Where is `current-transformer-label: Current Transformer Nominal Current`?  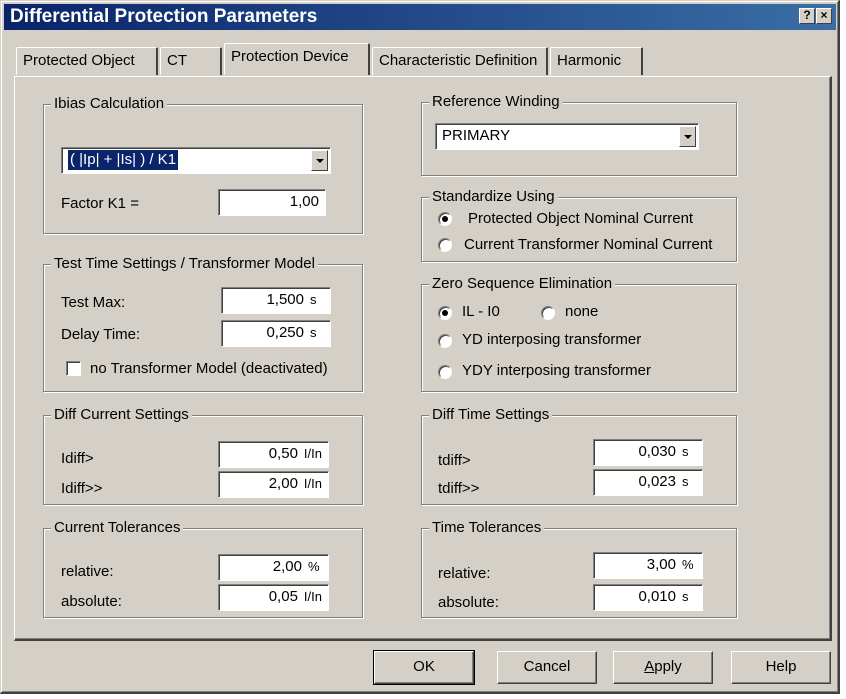
current-transformer-label: Current Transformer Nominal Current is located at coordinates (588, 244).